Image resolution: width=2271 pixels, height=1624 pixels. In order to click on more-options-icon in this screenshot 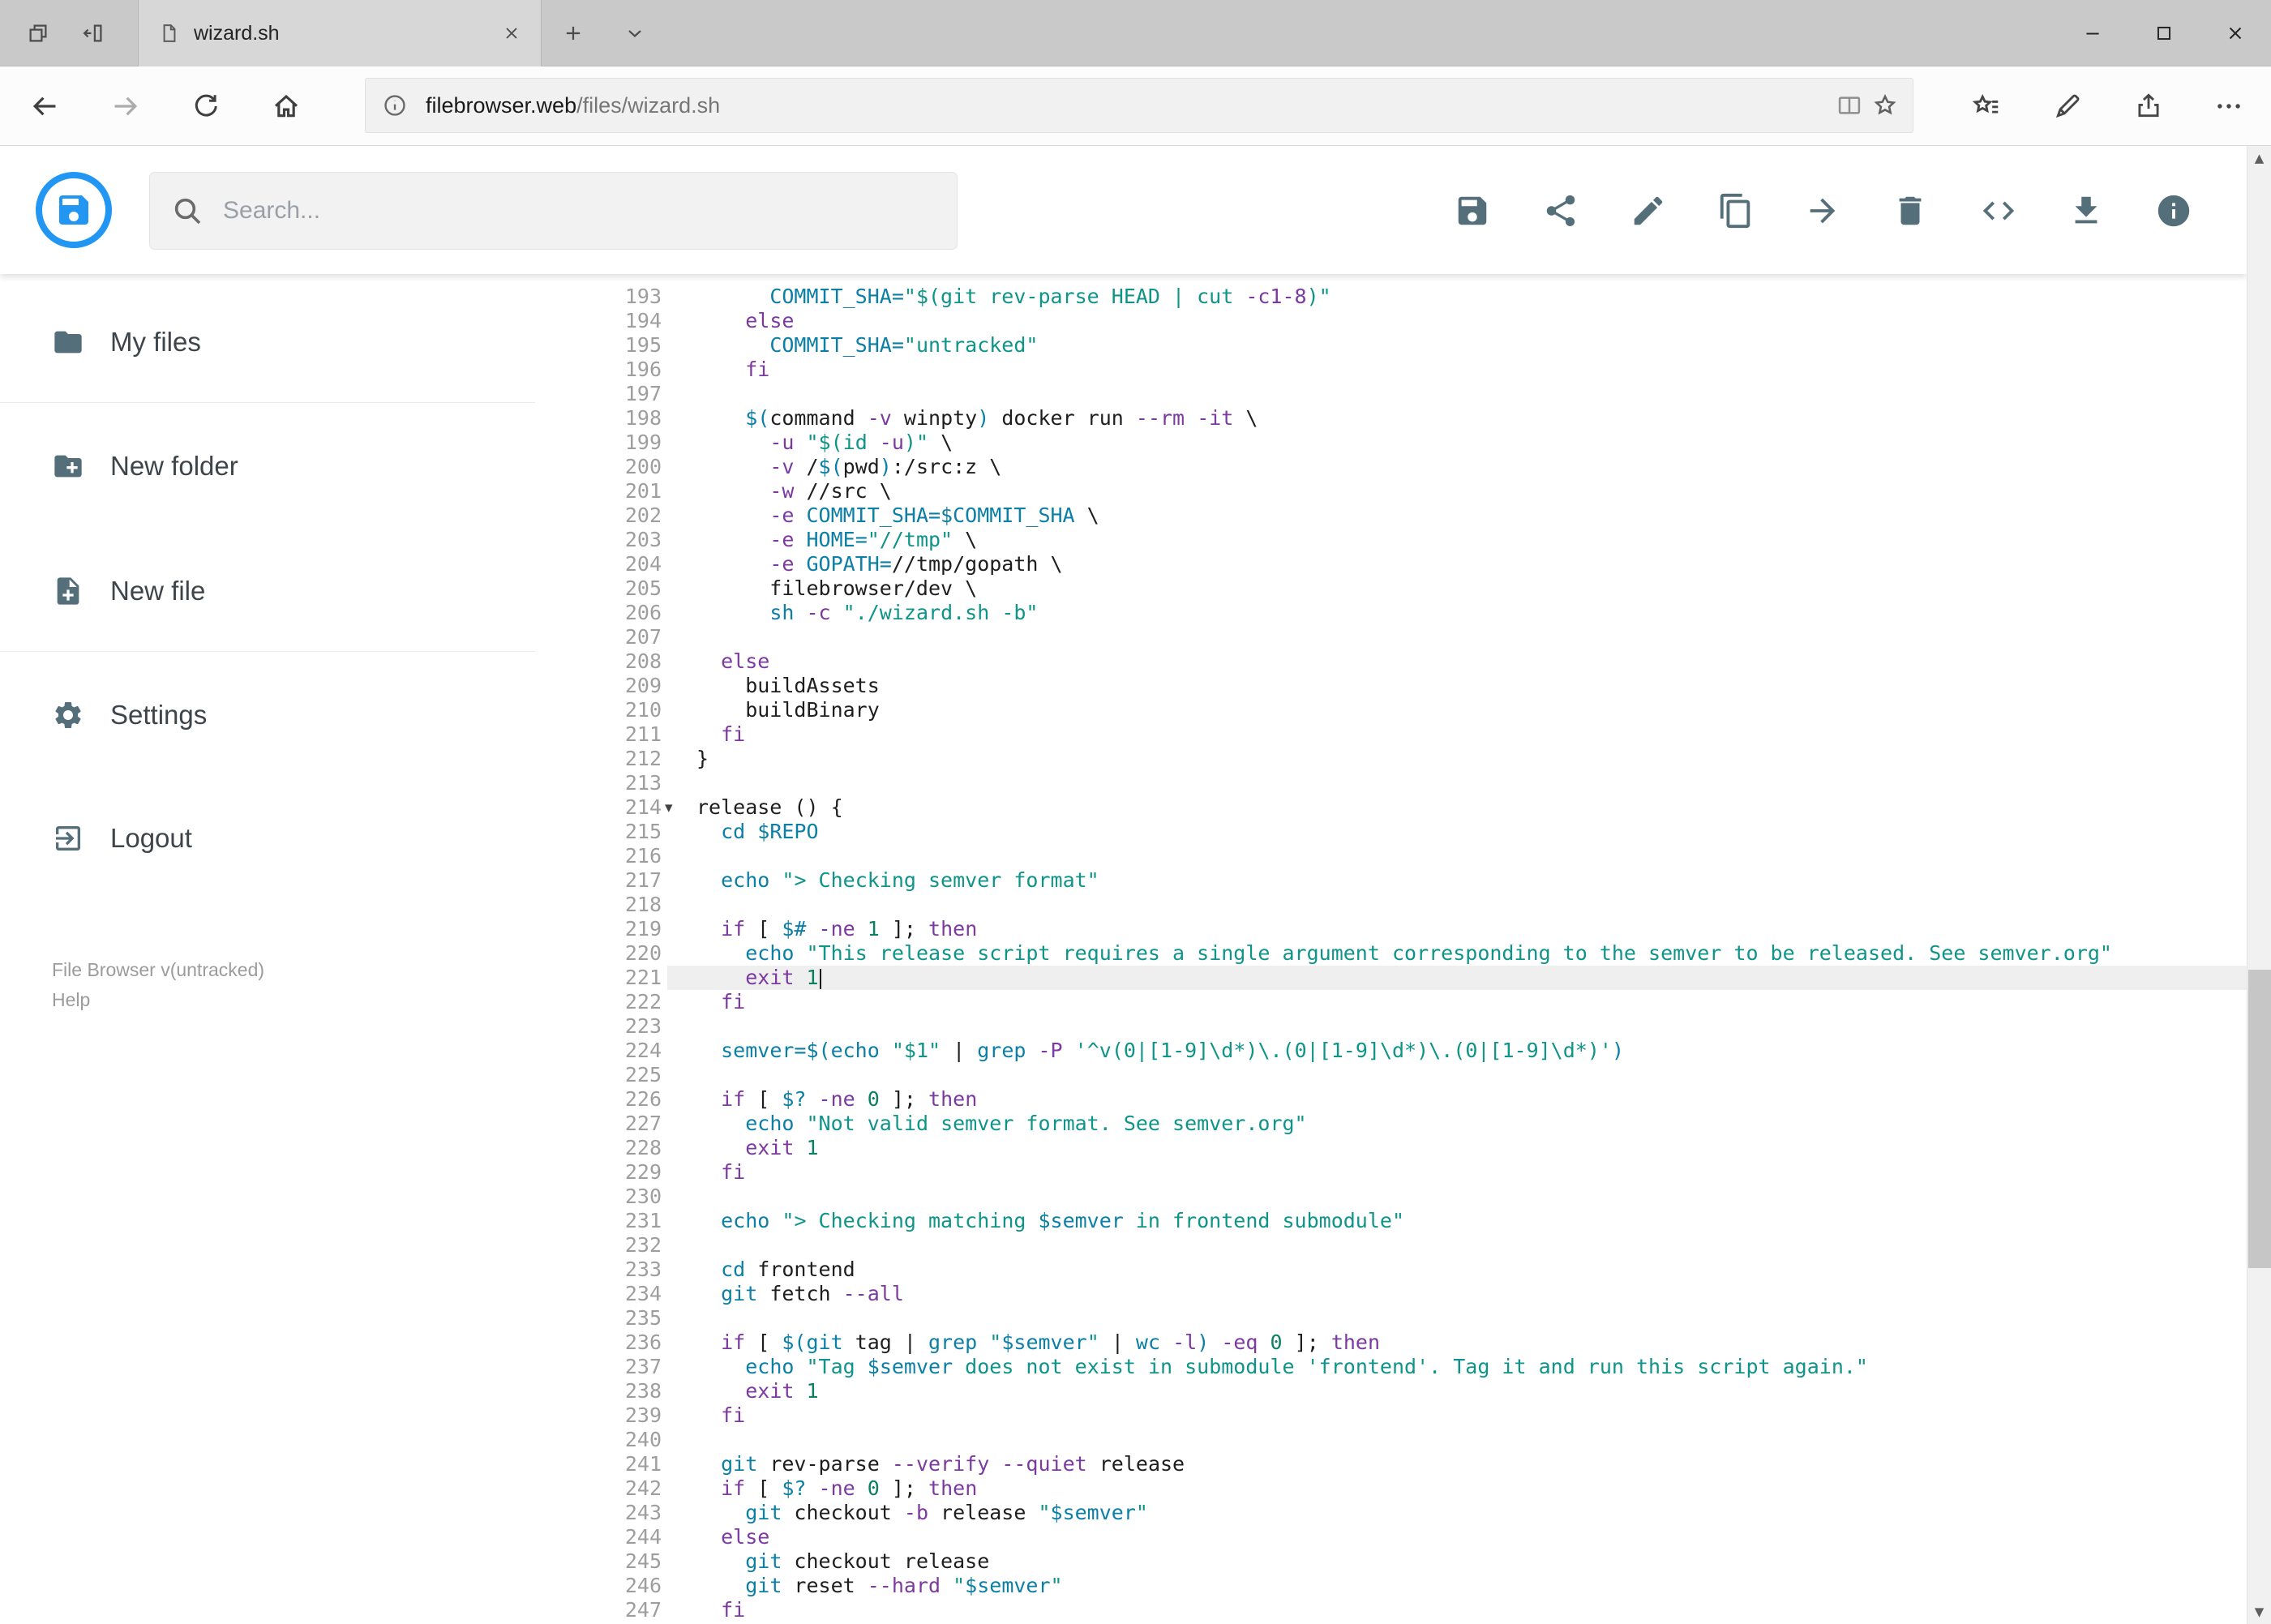, I will do `click(2228, 106)`.